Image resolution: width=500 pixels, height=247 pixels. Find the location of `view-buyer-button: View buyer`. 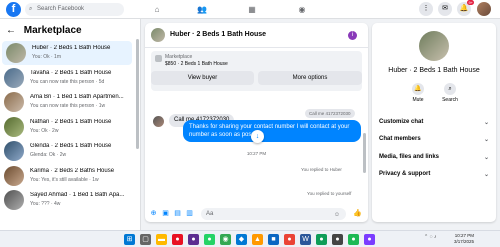

view-buyer-button: View buyer is located at coordinates (202, 78).